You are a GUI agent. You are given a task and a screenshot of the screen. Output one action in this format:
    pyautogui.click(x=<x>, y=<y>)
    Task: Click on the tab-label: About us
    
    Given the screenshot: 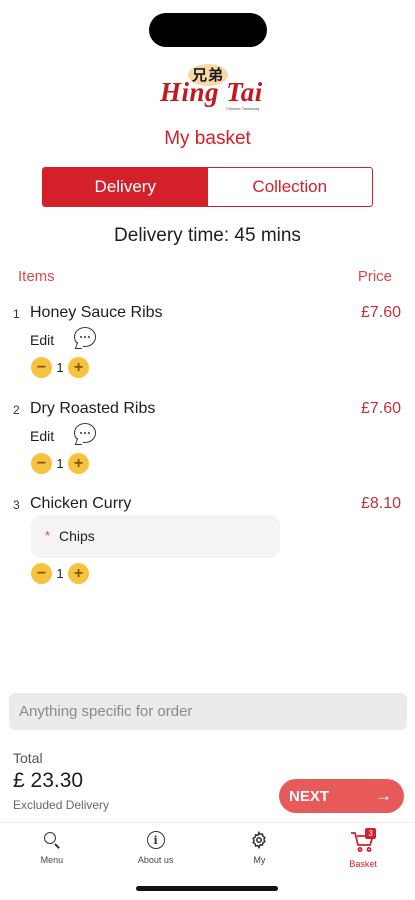 What is the action you would take?
    pyautogui.click(x=155, y=860)
    